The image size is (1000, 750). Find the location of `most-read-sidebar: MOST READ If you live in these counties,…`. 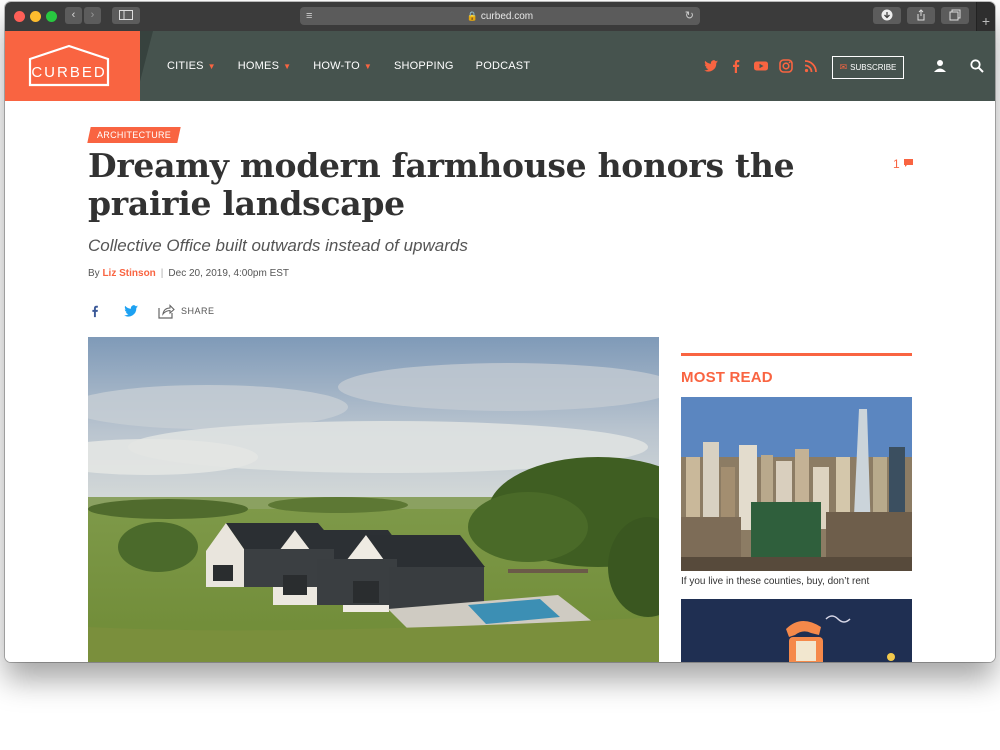

most-read-sidebar: MOST READ If you live in these counties,… is located at coordinates (796, 507).